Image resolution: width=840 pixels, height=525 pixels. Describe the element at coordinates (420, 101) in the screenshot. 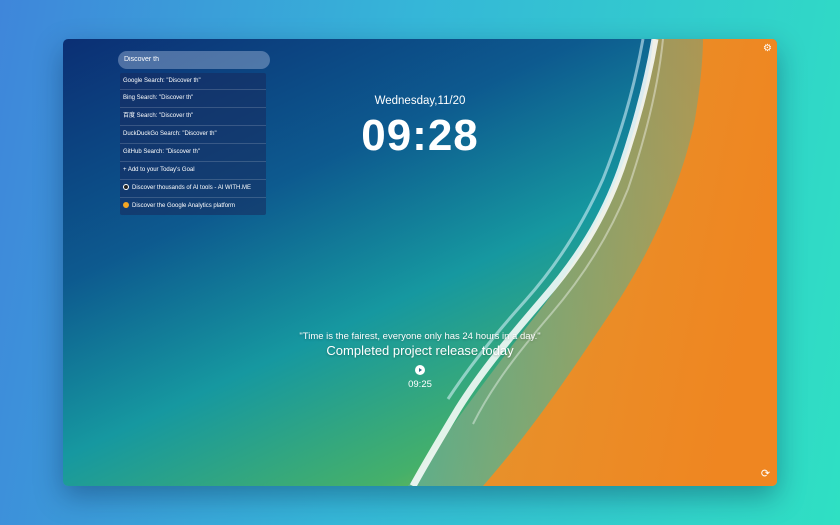

I see `date-label: Wednesday,11/20` at that location.